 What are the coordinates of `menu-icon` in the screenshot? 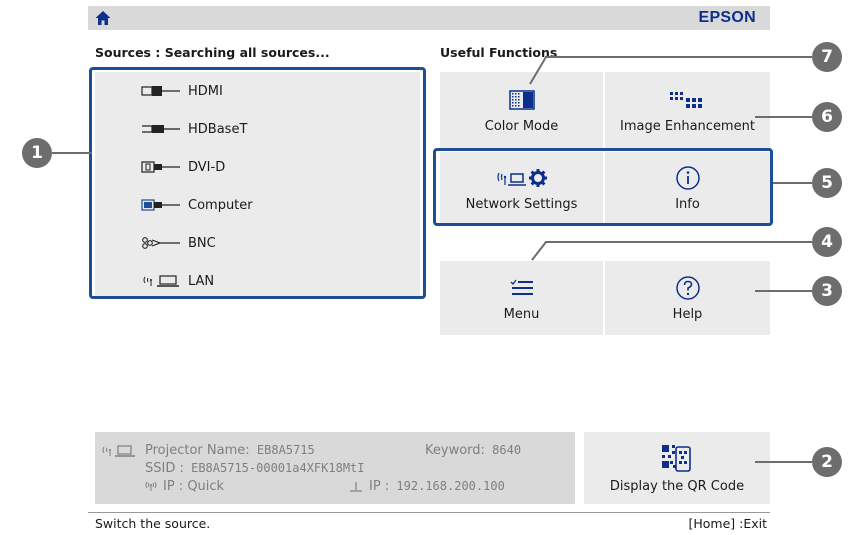 It's located at (521, 287).